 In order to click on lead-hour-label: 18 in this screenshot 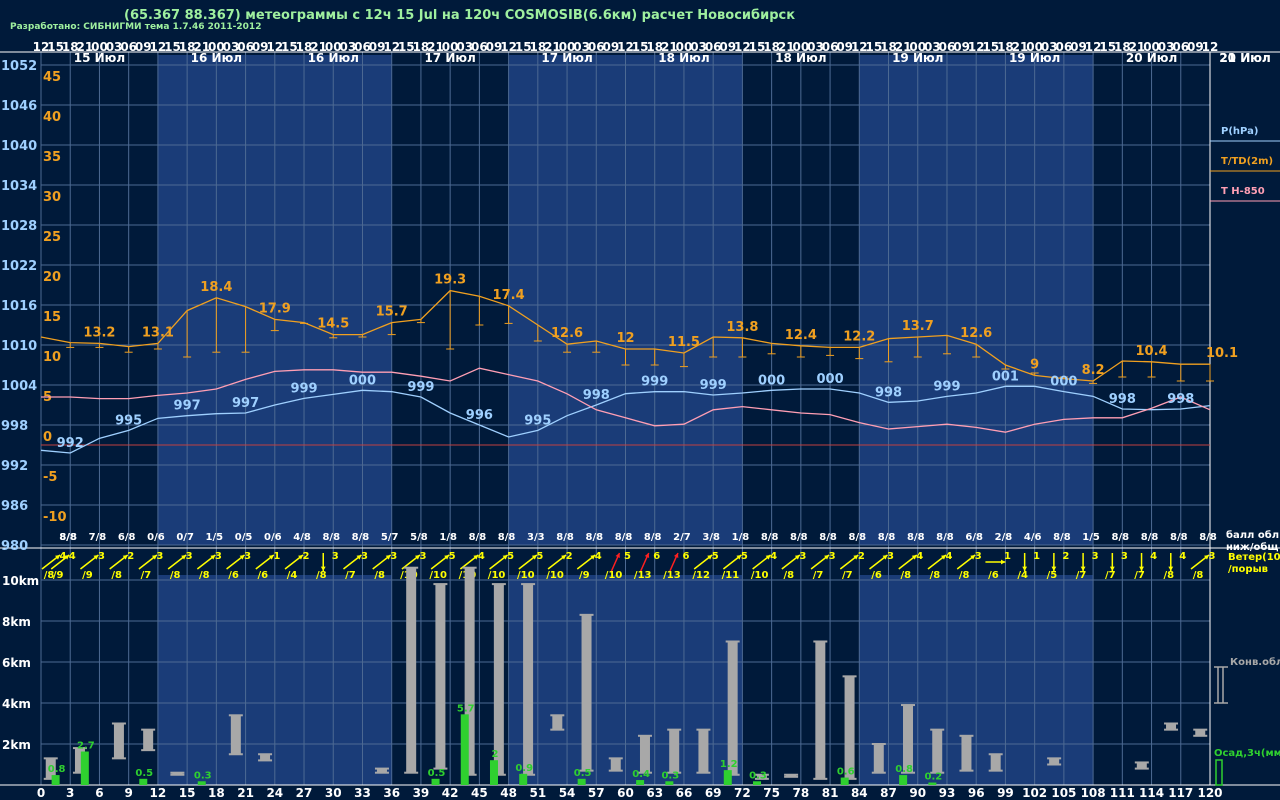, I will do `click(216, 793)`.